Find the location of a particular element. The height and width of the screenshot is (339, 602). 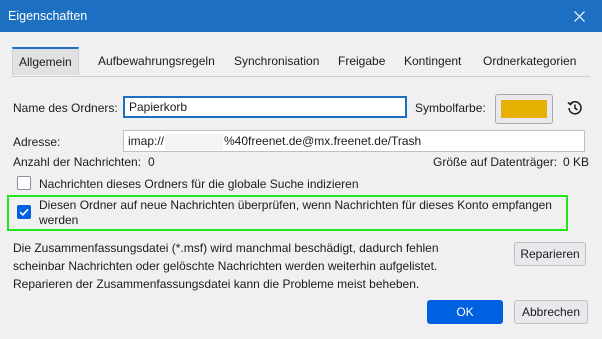

checkmark-icon is located at coordinates (24, 212).